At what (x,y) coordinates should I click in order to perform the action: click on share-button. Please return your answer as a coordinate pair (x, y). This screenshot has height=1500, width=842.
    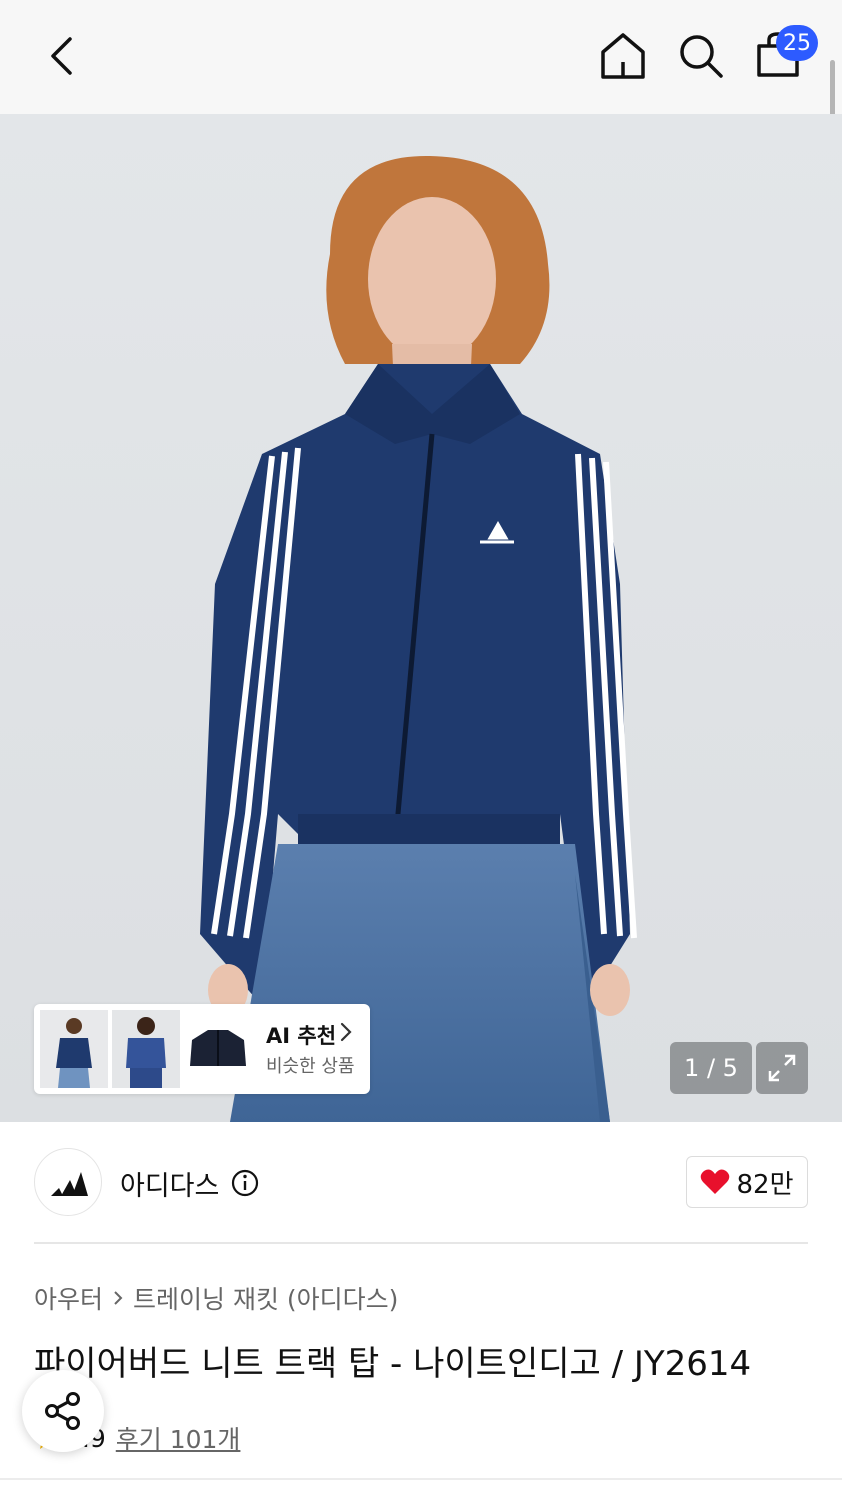
    Looking at the image, I should click on (63, 1411).